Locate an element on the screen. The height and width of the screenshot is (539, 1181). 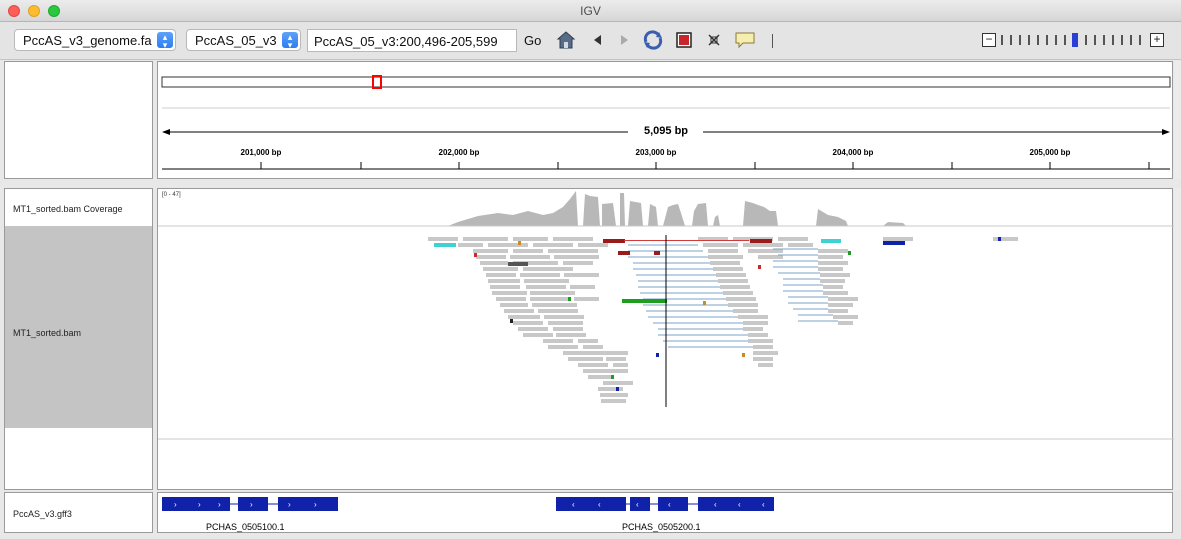
roi-icon is located at coordinates (684, 40).